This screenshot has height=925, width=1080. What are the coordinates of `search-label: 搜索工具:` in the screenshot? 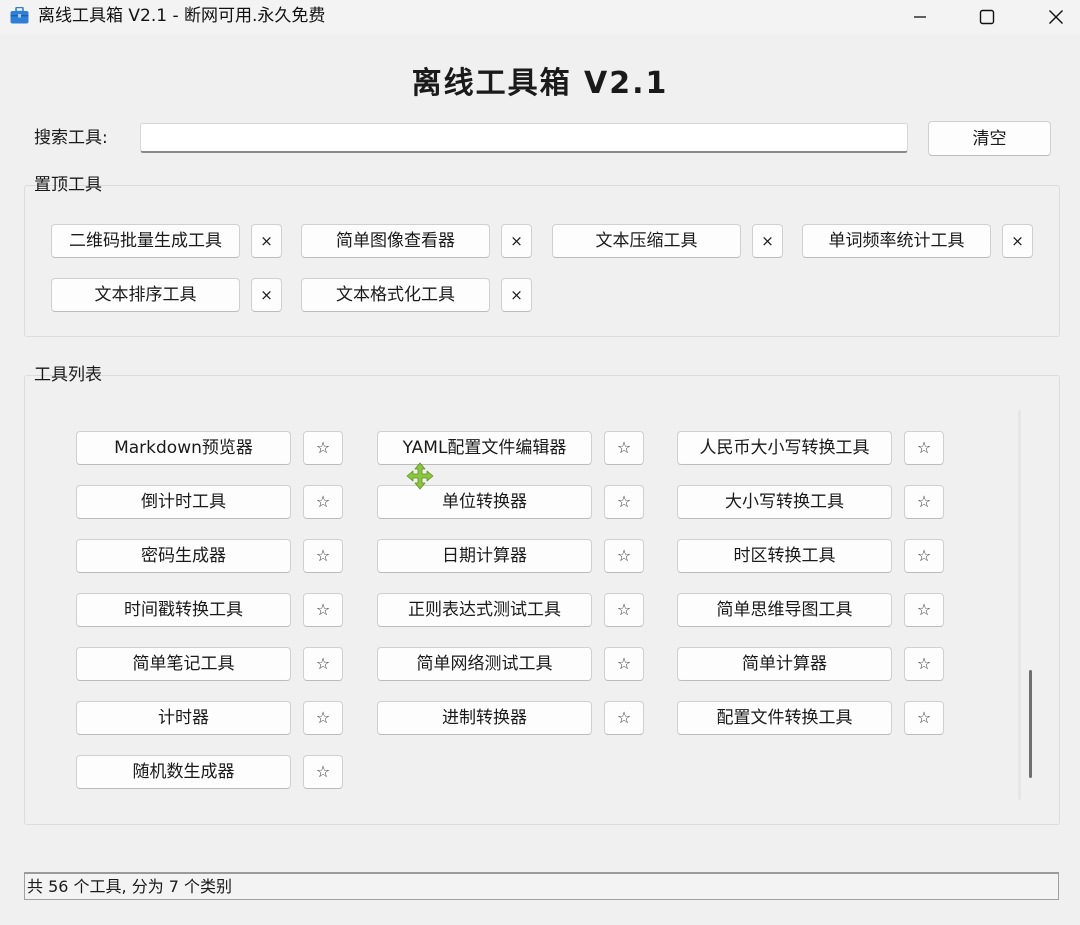 It's located at (71, 138).